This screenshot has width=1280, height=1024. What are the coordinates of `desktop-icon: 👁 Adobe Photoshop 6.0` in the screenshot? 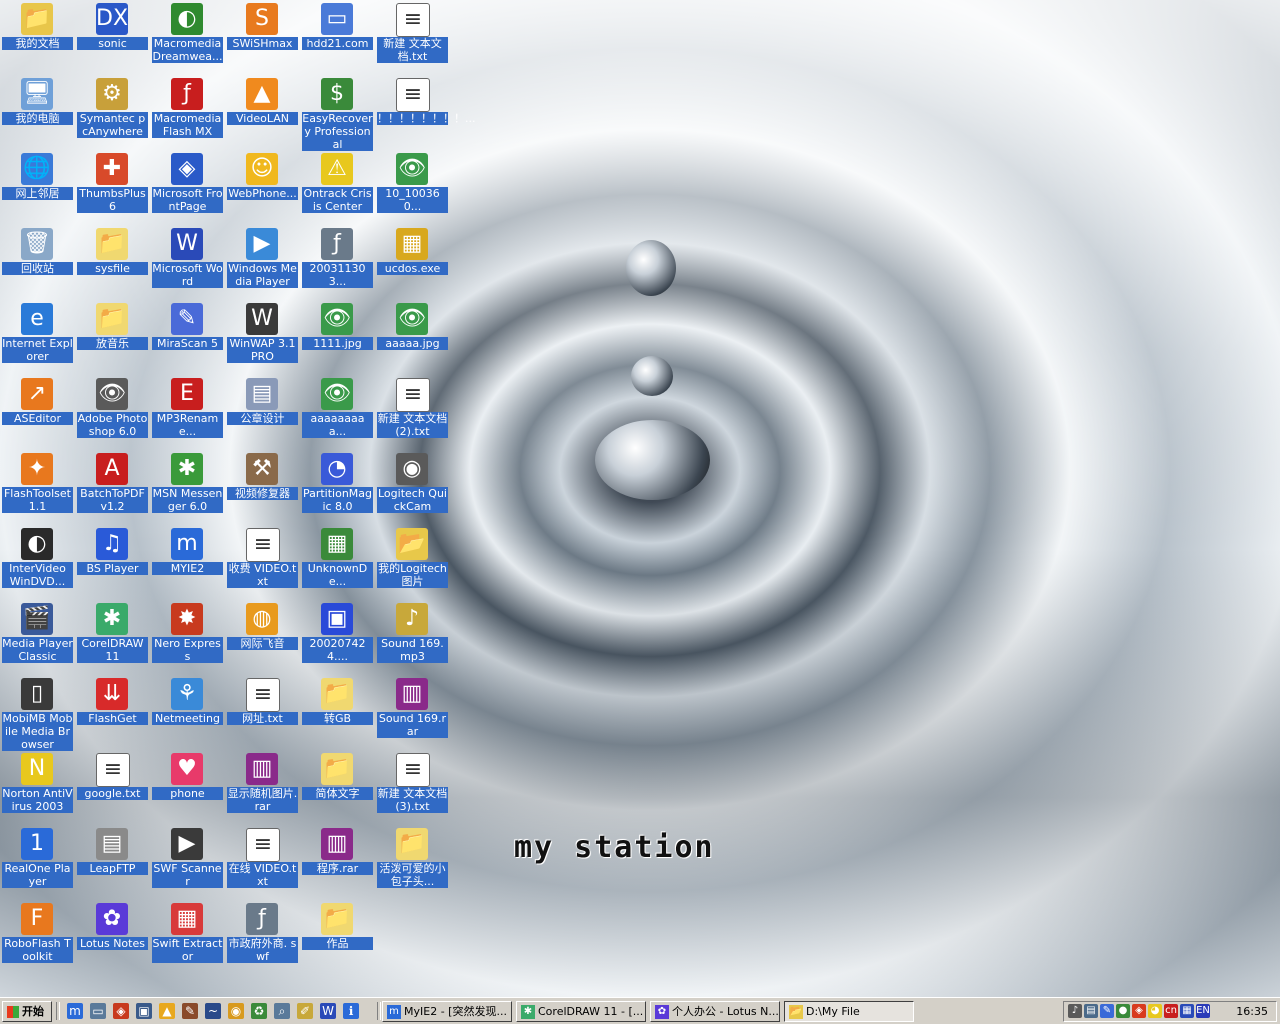 It's located at (112, 412).